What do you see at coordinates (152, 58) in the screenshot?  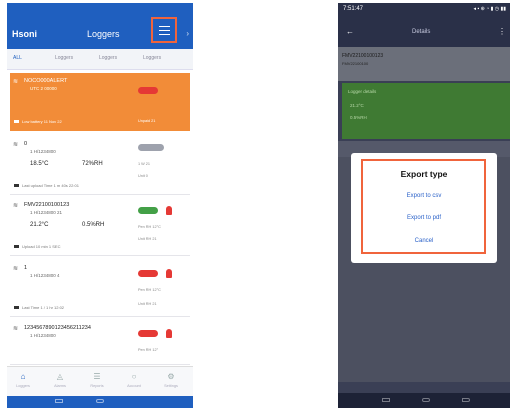 I see `tab-loggers-3: Loggers` at bounding box center [152, 58].